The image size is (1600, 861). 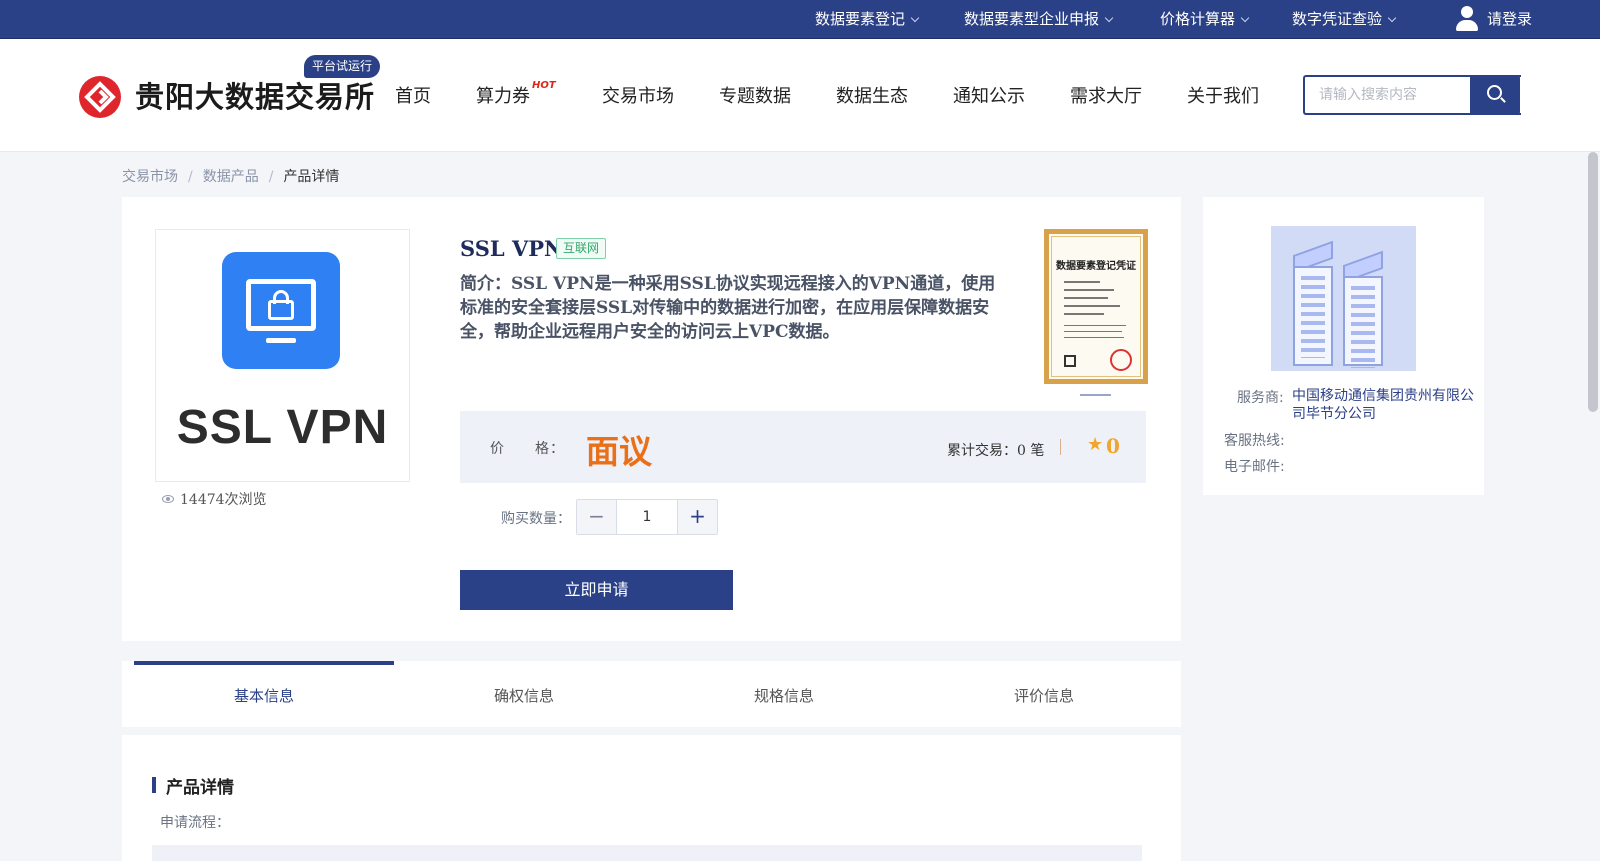 What do you see at coordinates (1044, 694) in the screenshot?
I see `tab-review-info: 评价信息` at bounding box center [1044, 694].